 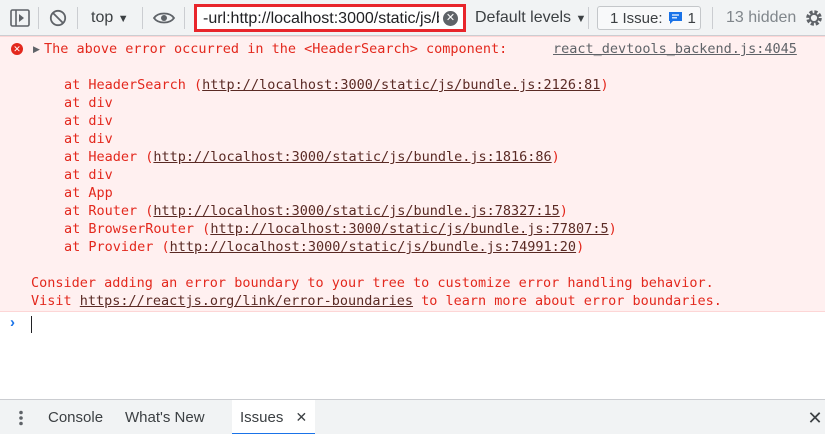 I want to click on hidden-messages-count: 13 hidden, so click(x=761, y=17).